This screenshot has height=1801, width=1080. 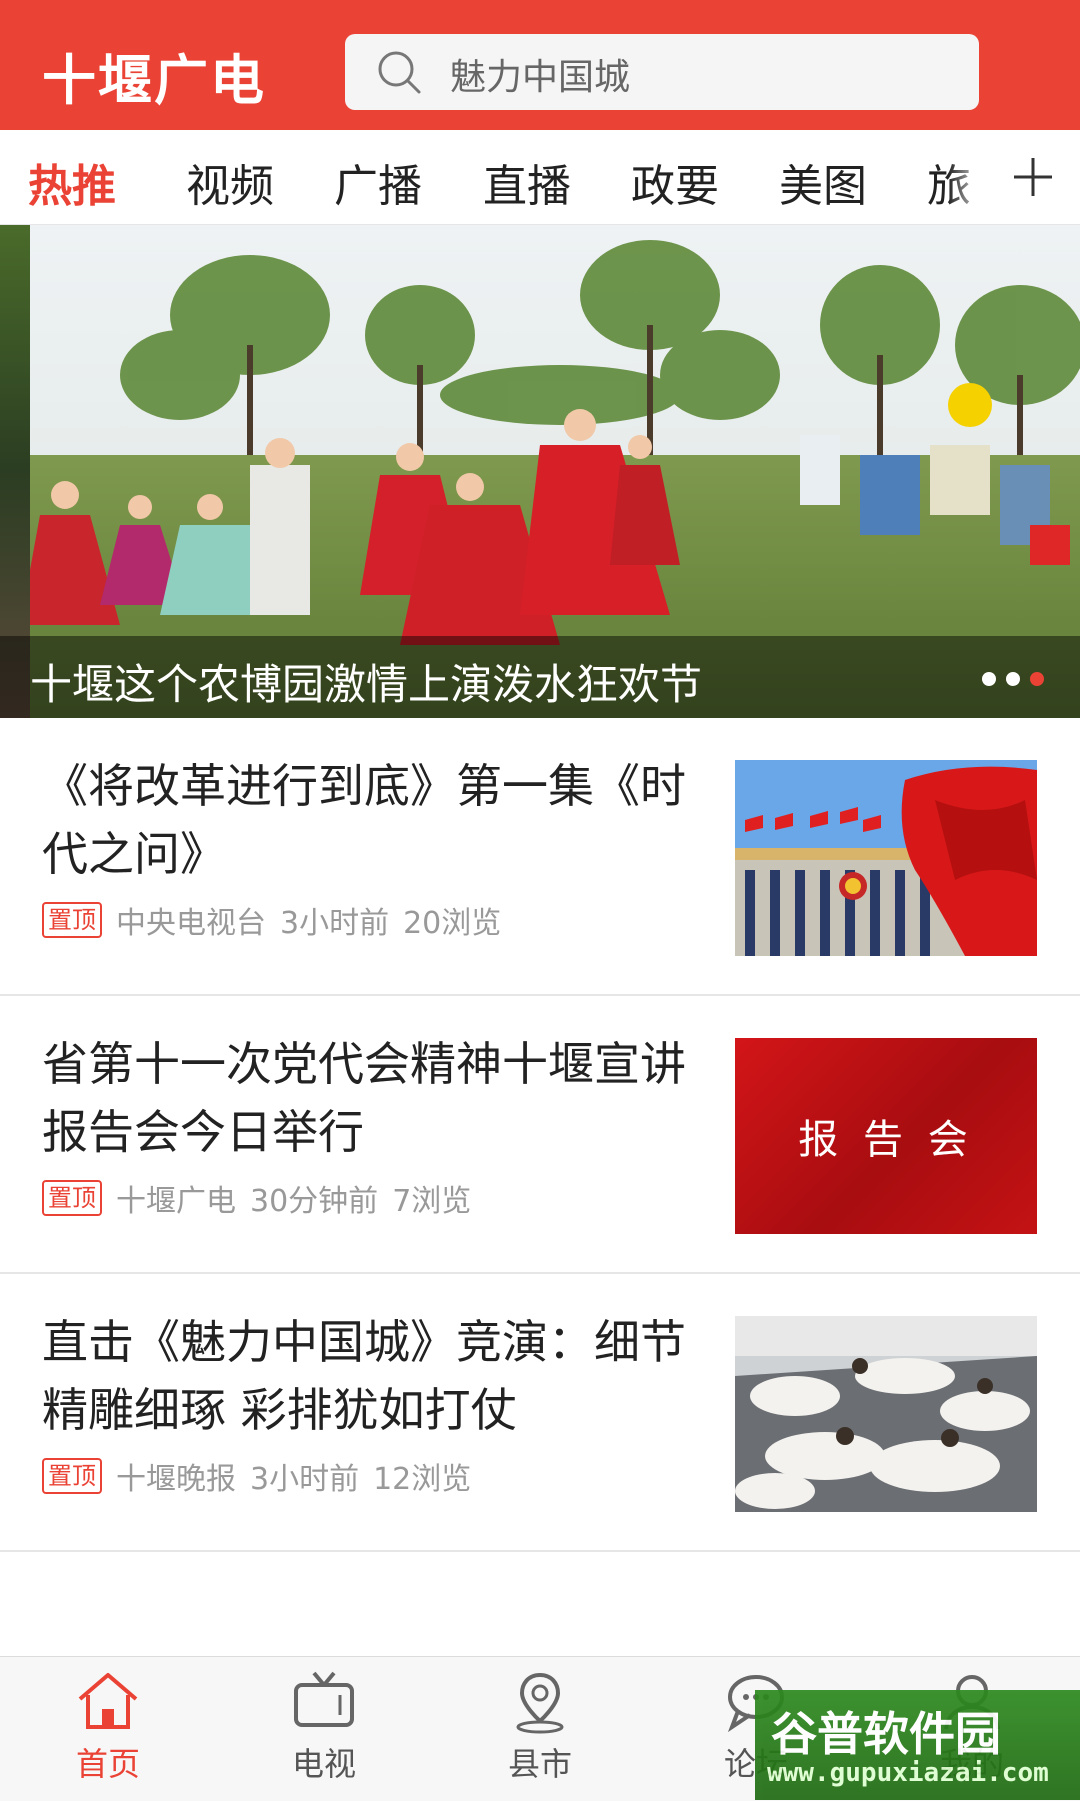 I want to click on top-header: 十堰广电 魅力中国城, so click(x=540, y=65).